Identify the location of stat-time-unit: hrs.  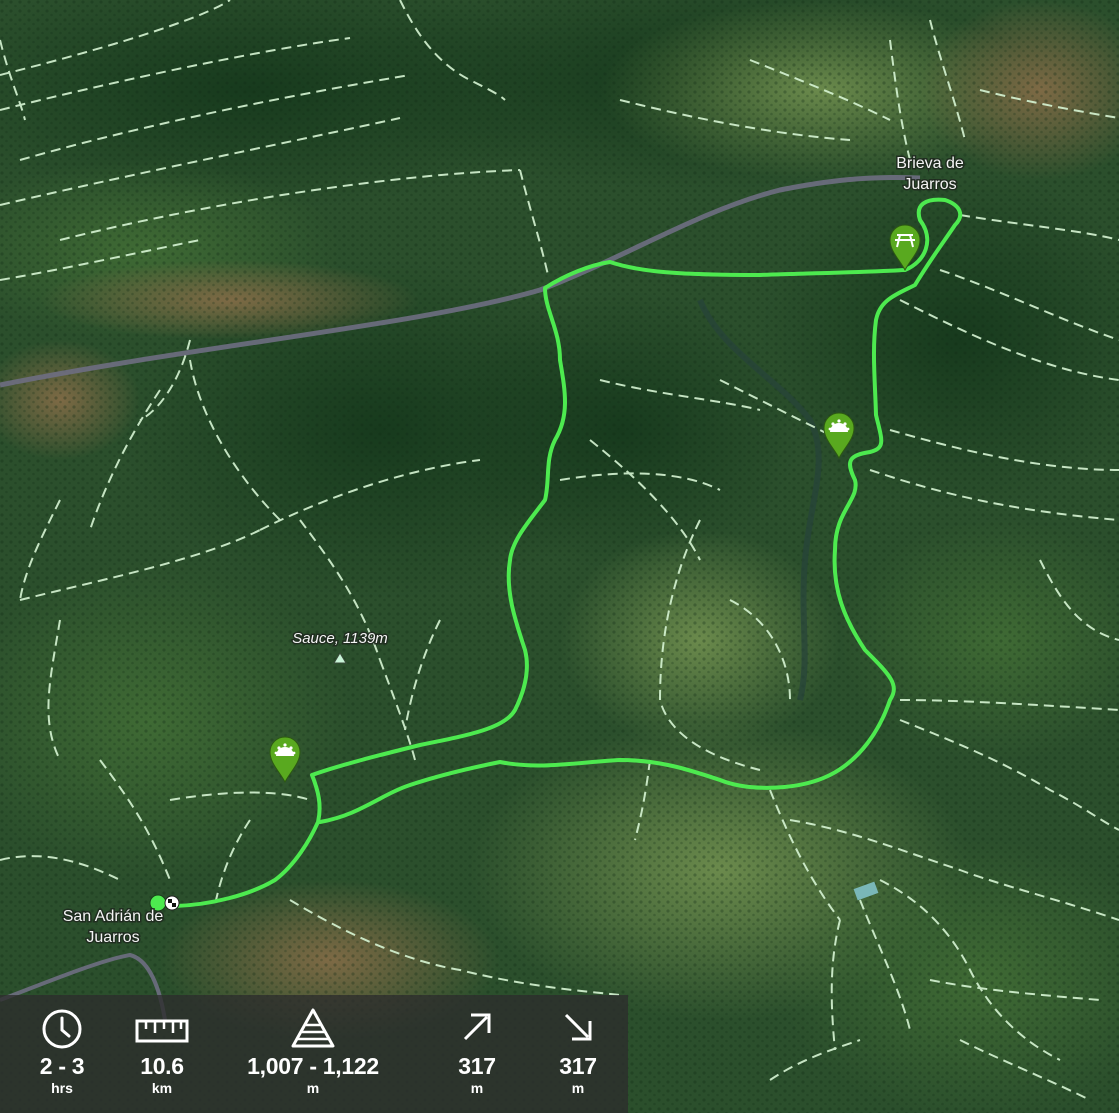
(62, 1088).